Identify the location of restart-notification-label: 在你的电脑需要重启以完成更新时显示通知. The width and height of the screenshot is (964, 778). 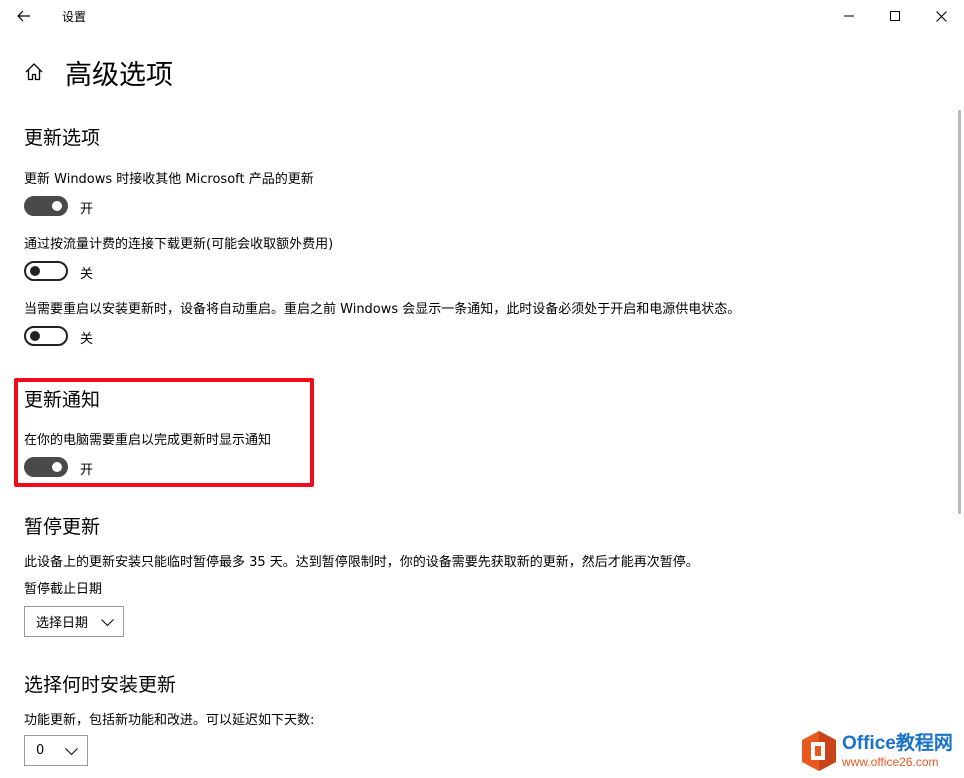
(148, 440).